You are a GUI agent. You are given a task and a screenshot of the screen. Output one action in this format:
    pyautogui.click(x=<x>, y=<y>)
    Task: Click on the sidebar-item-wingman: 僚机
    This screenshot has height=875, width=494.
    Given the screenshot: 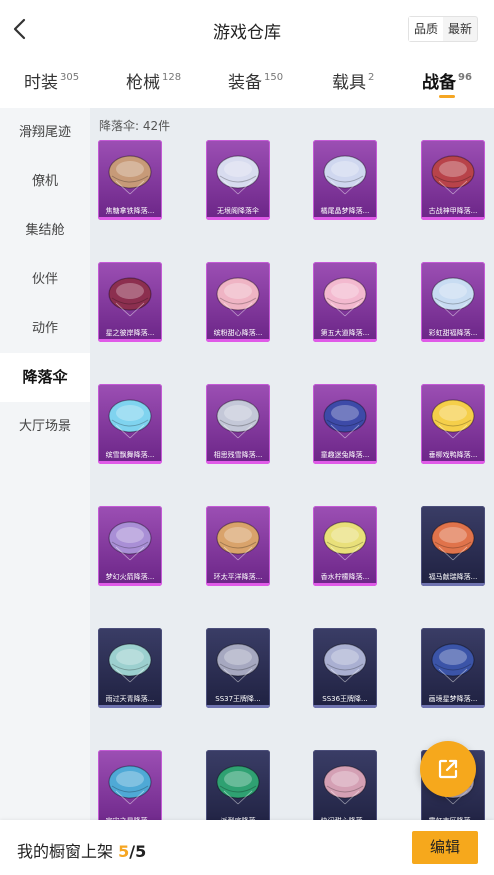 What is the action you would take?
    pyautogui.click(x=45, y=181)
    